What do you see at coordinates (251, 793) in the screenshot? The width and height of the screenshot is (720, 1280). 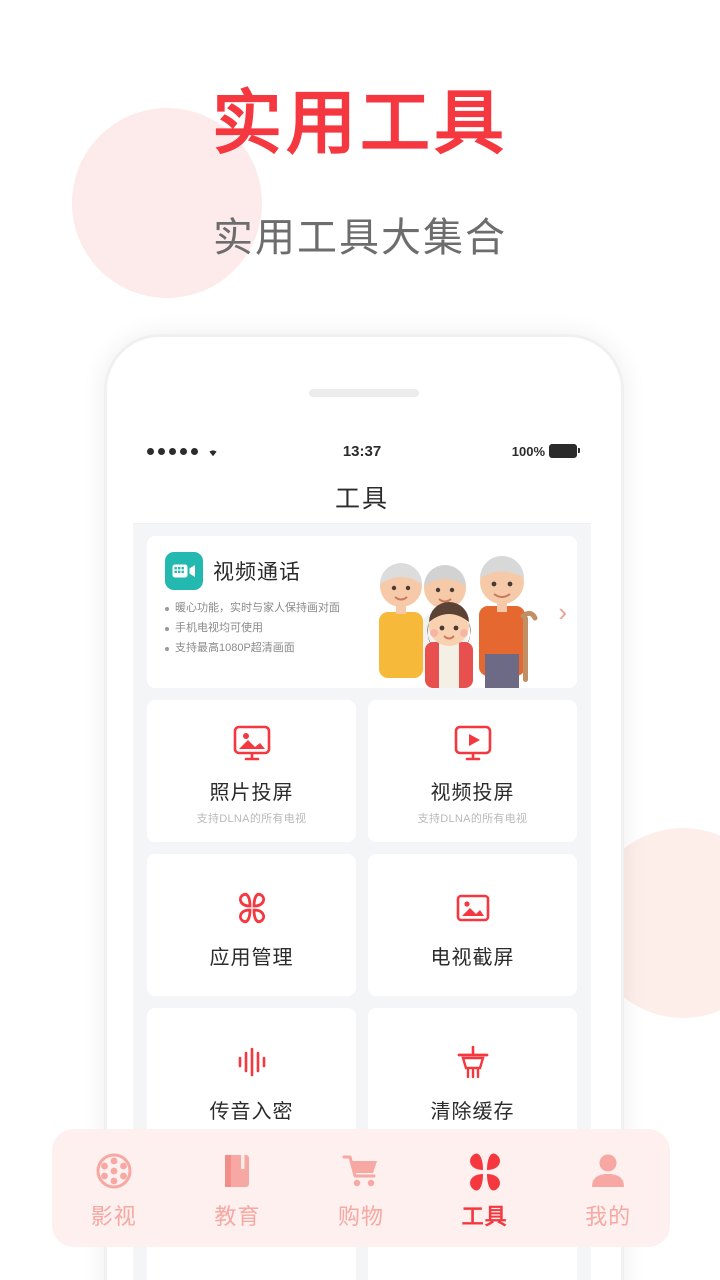 I see `tool-label: 照片投屏` at bounding box center [251, 793].